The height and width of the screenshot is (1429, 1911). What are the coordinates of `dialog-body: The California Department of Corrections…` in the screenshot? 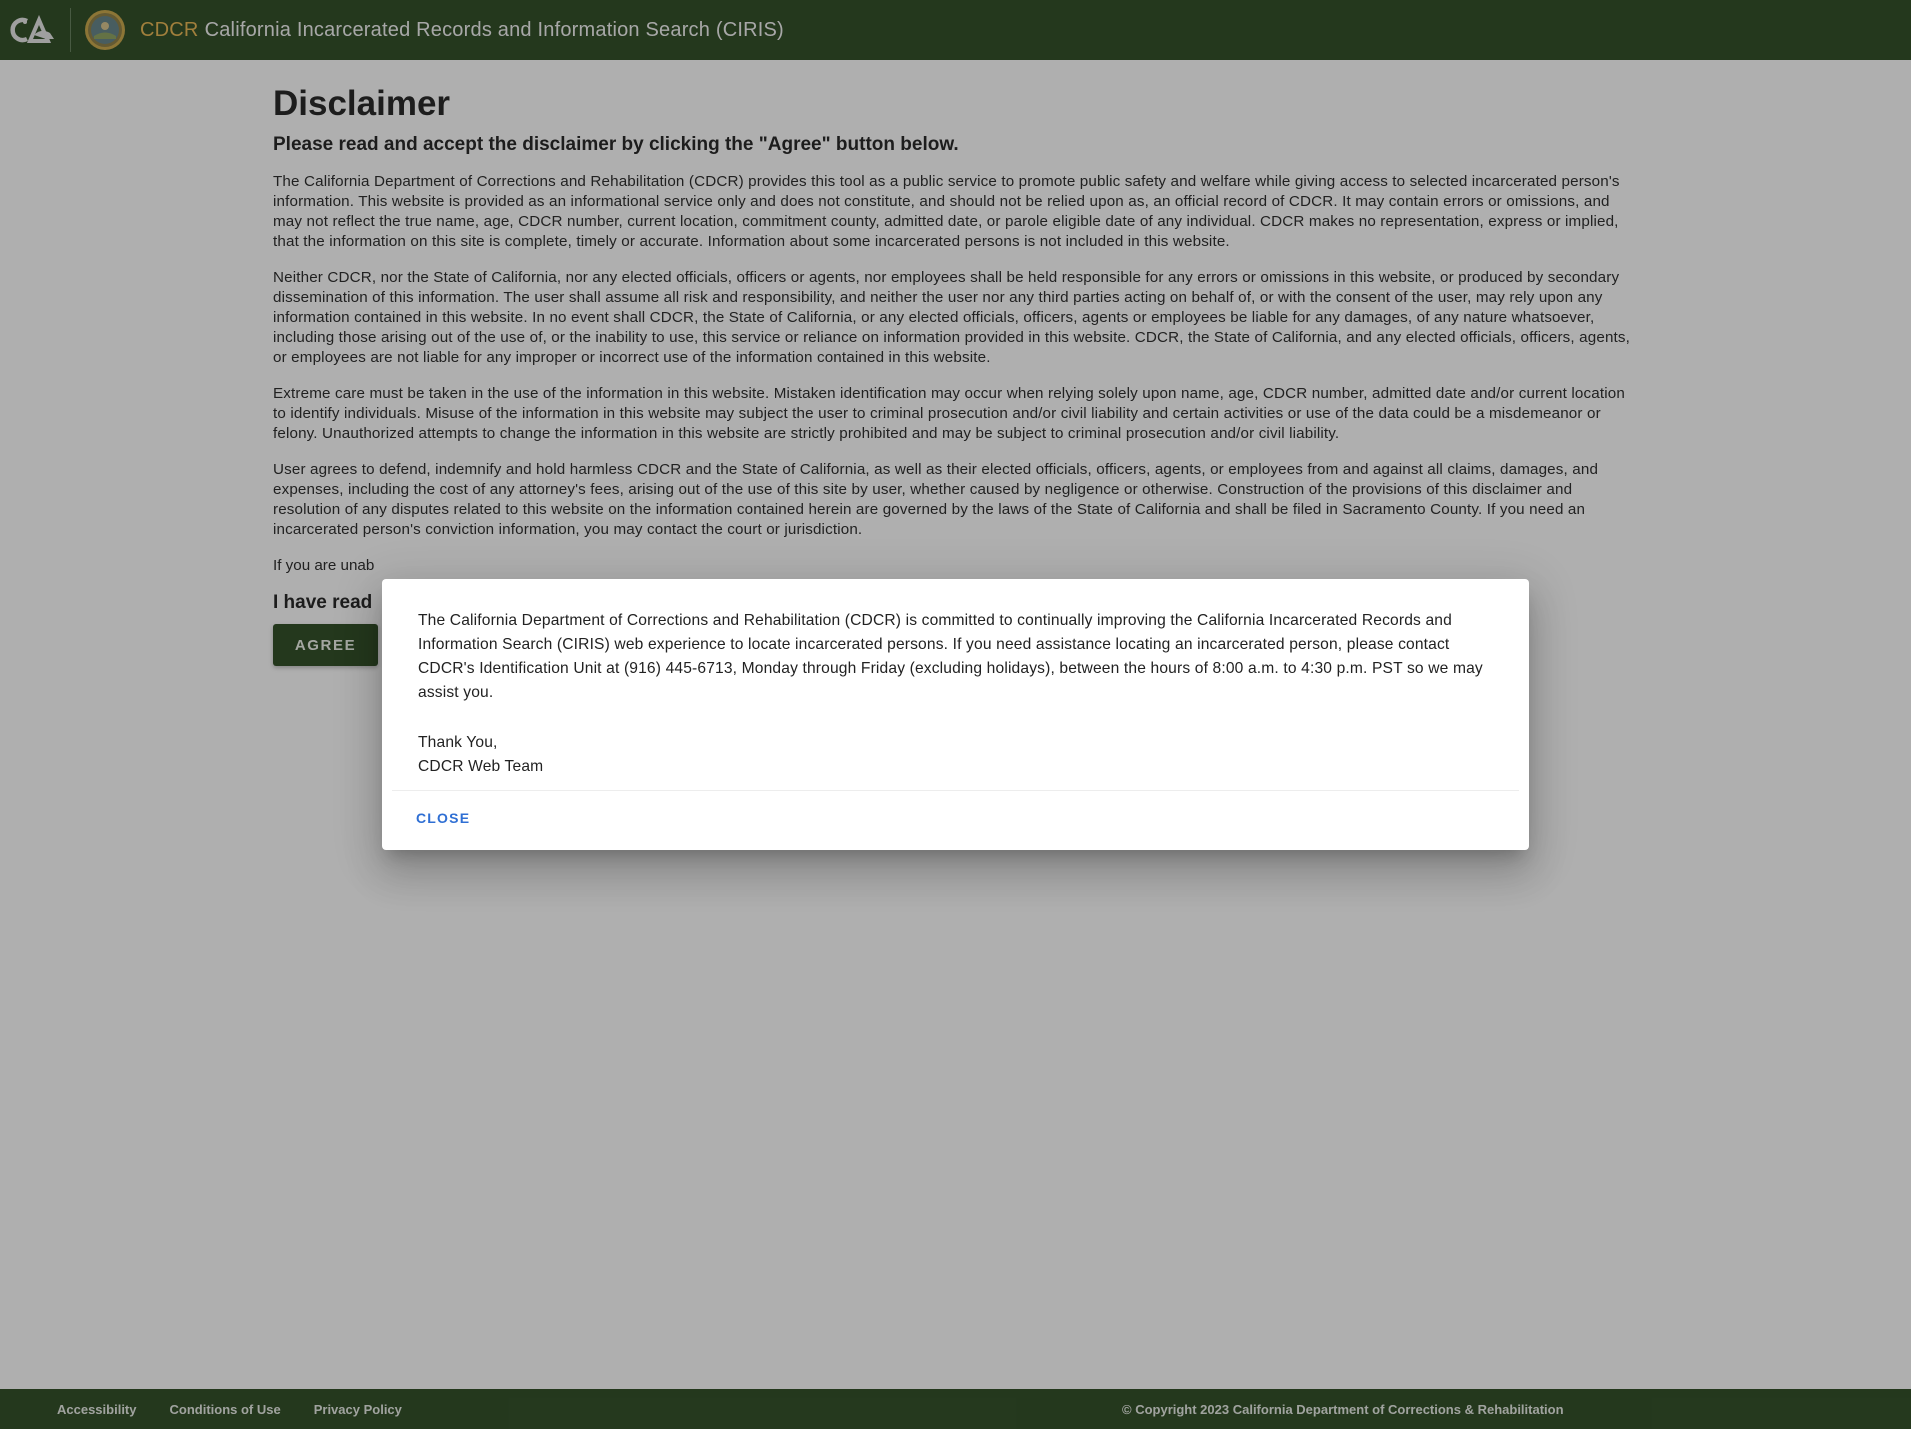 It's located at (955, 679).